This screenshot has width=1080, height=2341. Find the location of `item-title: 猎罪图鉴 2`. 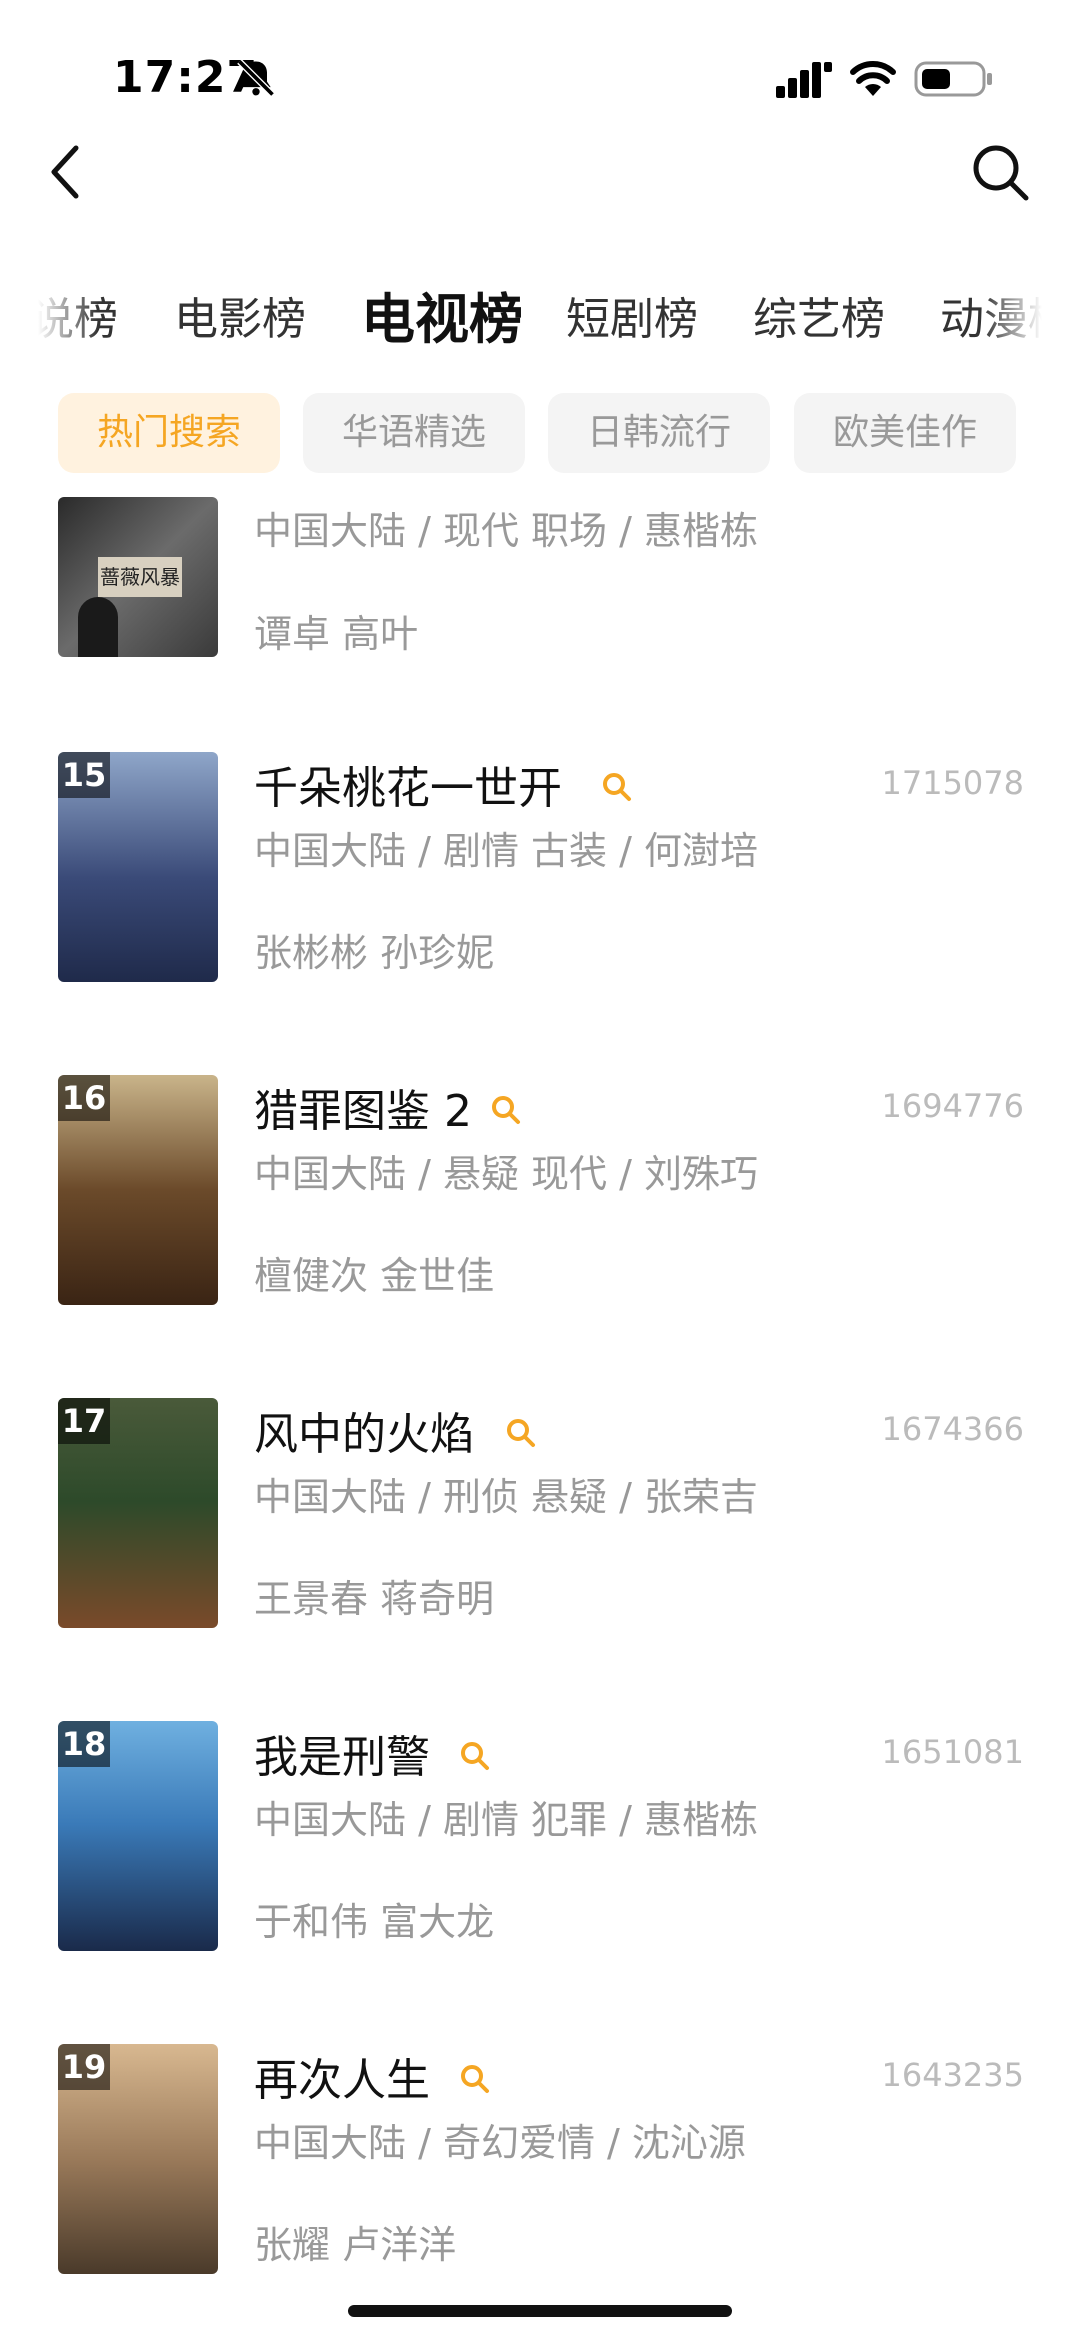

item-title: 猎罪图鉴 2 is located at coordinates (363, 1111).